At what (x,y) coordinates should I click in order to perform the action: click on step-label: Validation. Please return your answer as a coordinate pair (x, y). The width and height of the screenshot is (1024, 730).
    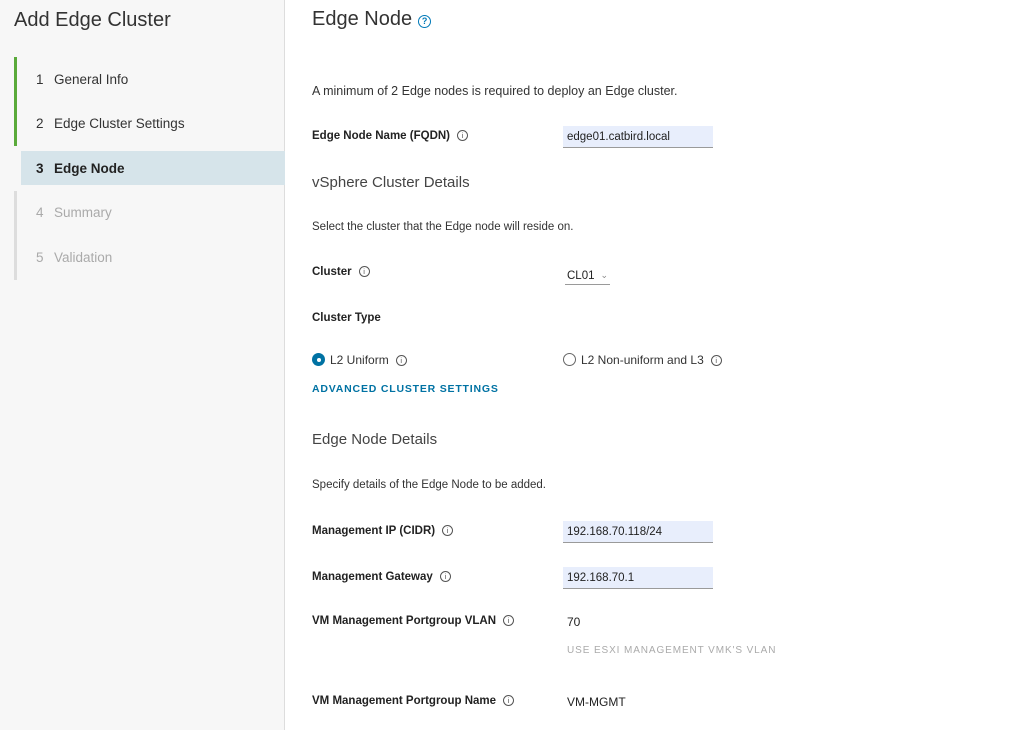
    Looking at the image, I should click on (83, 257).